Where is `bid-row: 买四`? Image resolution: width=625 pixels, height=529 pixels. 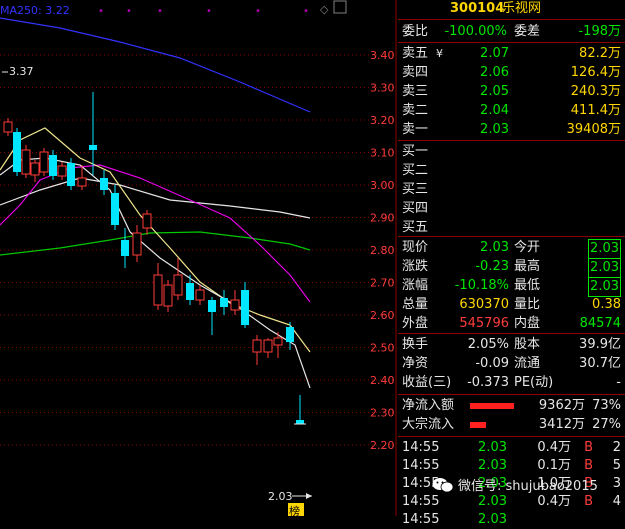 bid-row: 买四 is located at coordinates (511, 209).